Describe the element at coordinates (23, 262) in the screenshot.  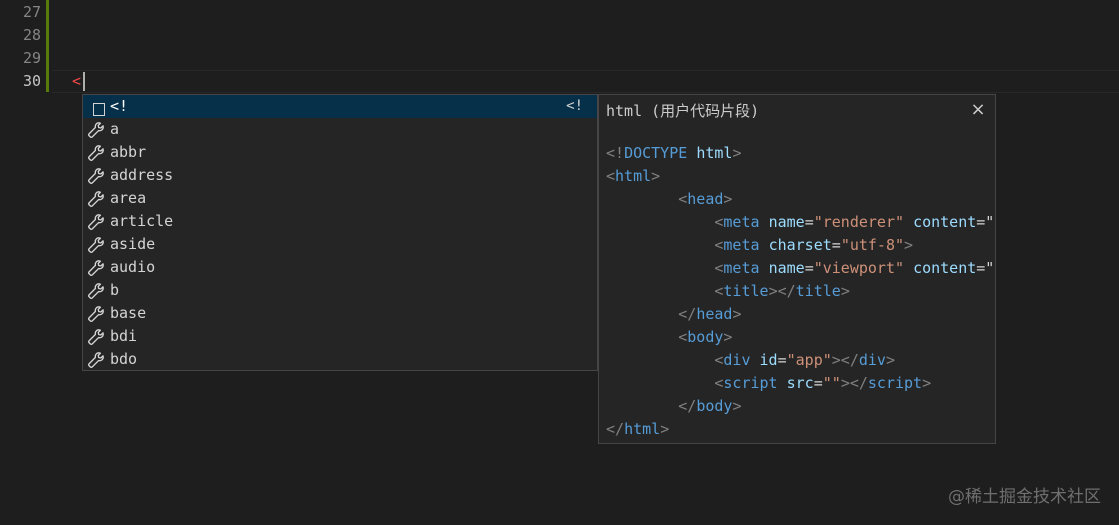
I see `line-number-gutter: 27 28 29 30` at that location.